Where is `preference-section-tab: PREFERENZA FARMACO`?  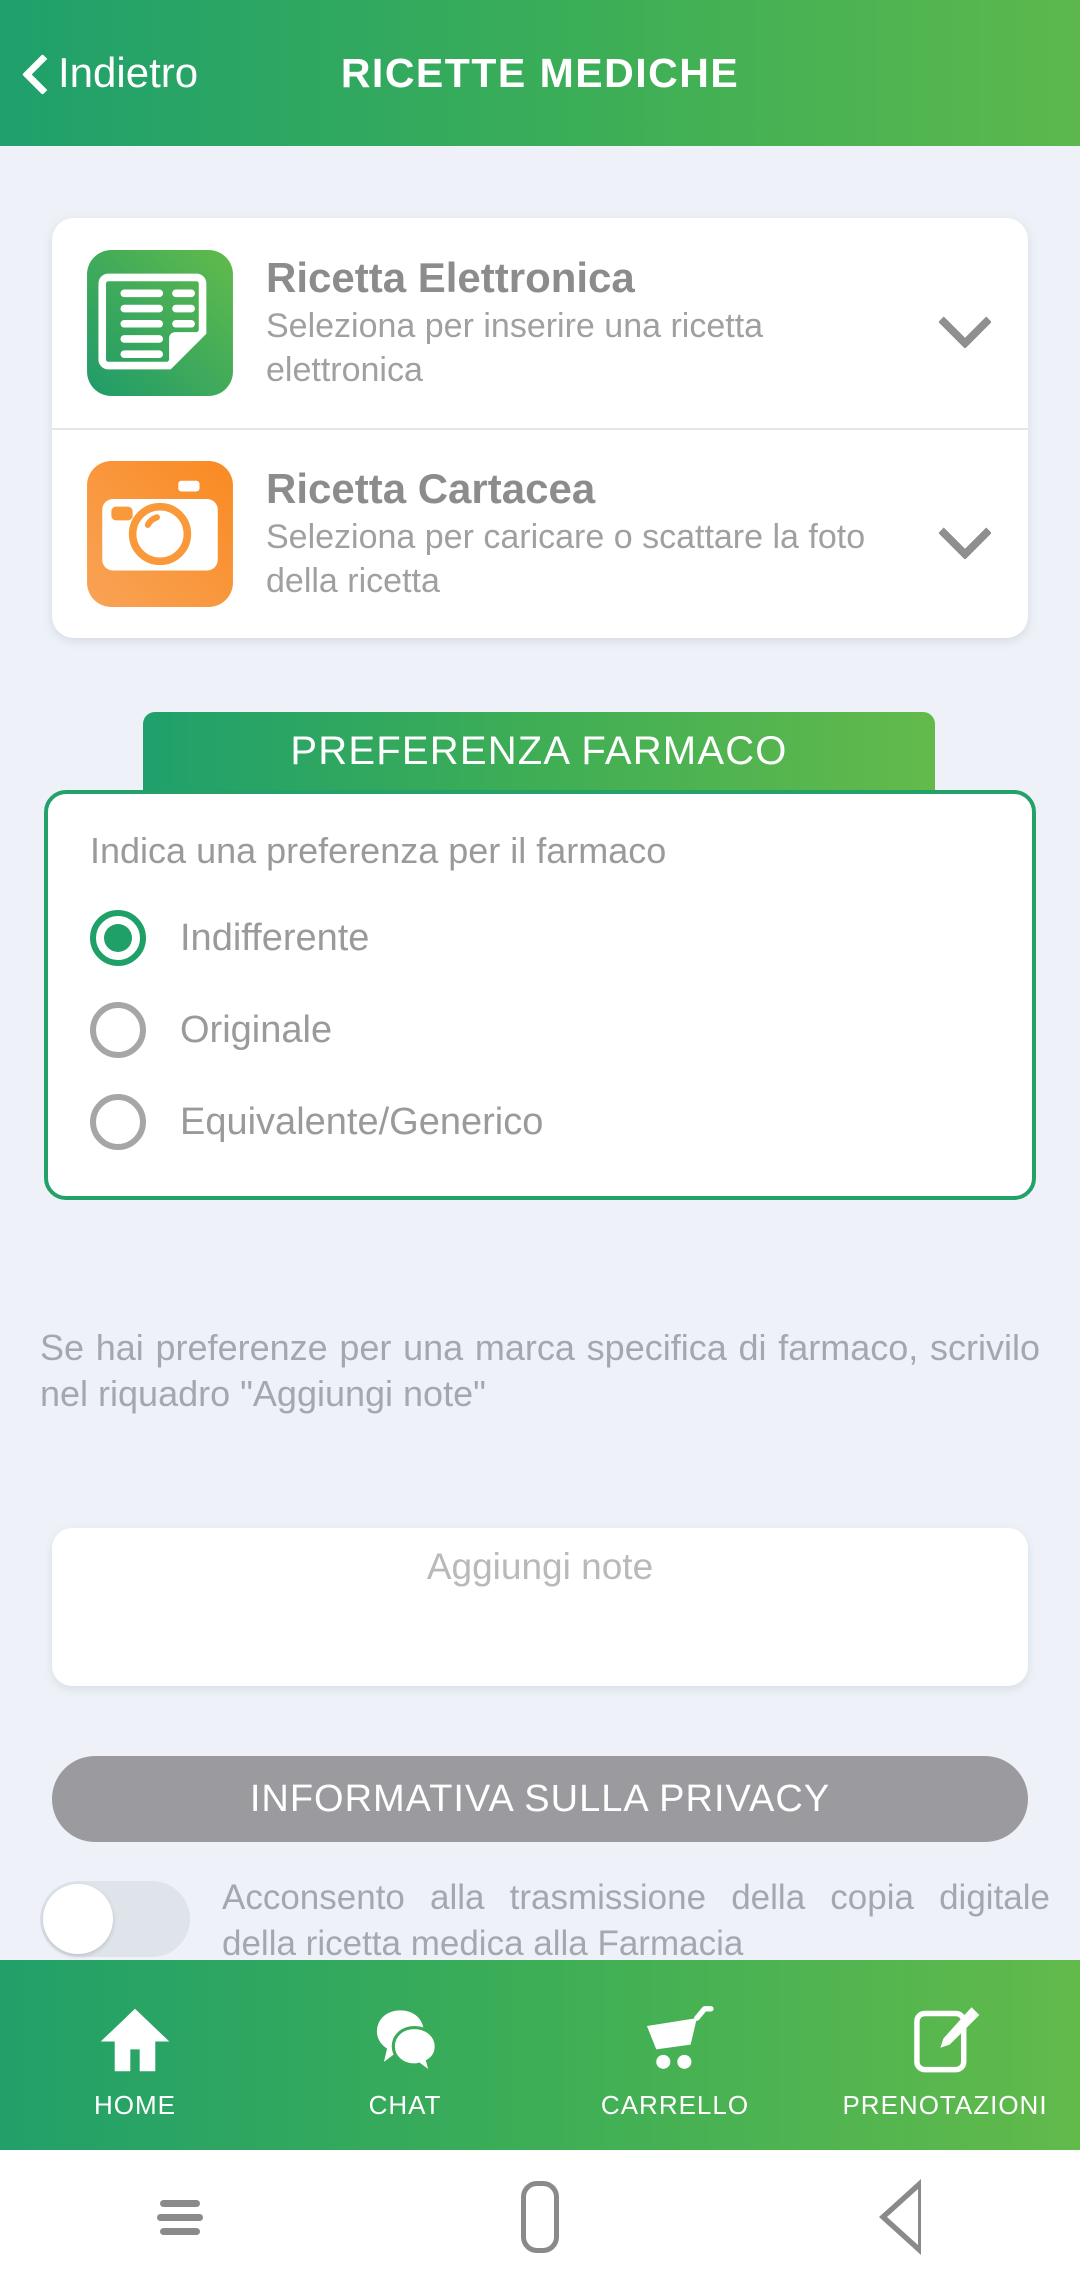
preference-section-tab: PREFERENZA FARMACO is located at coordinates (539, 751).